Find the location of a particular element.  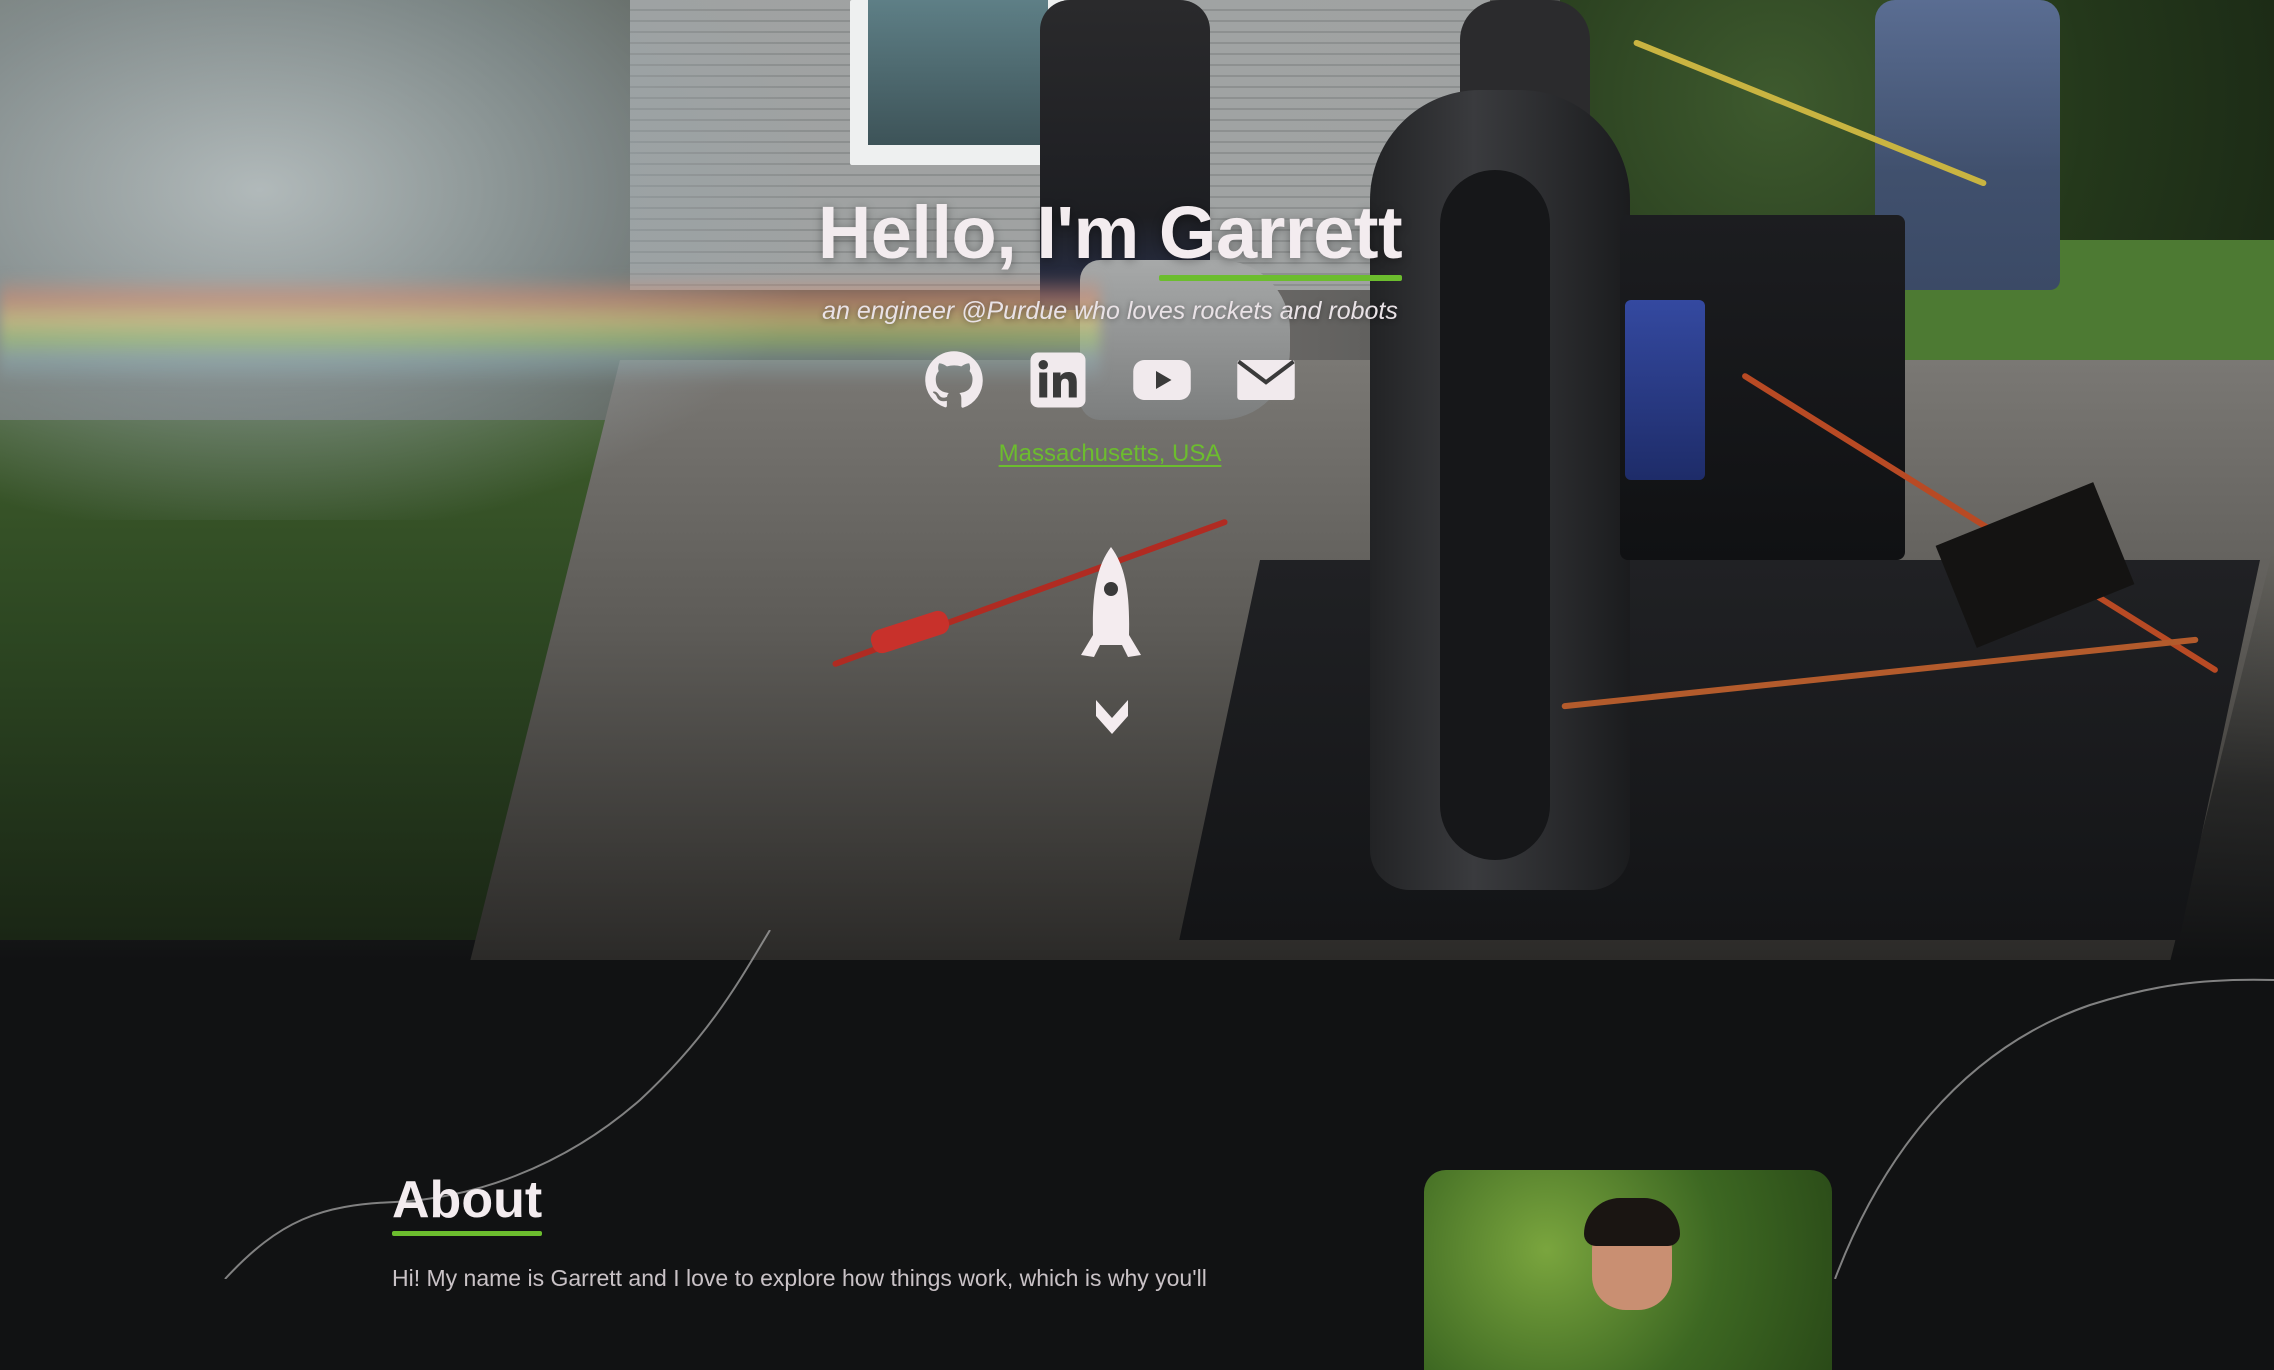

linkedin-link is located at coordinates (1058, 380).